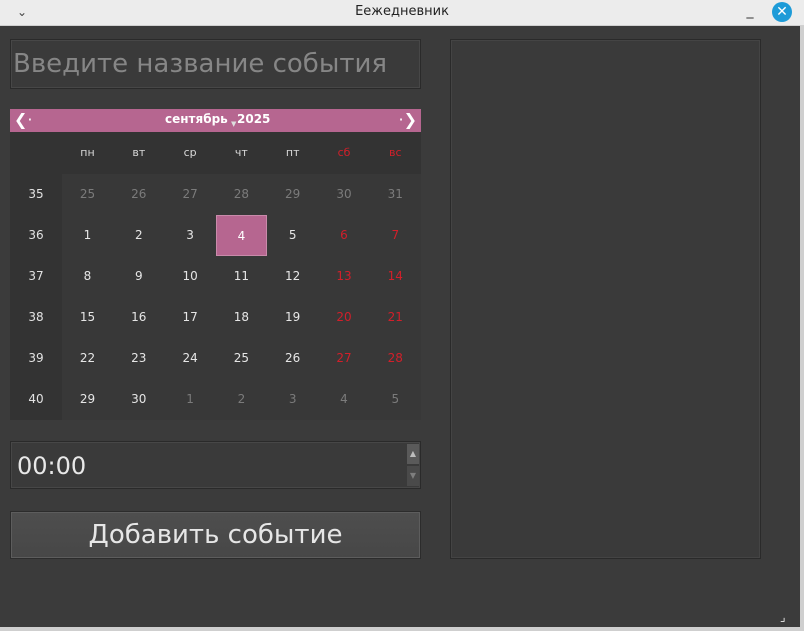 This screenshot has height=631, width=804. I want to click on calendar-day: 16, so click(138, 317).